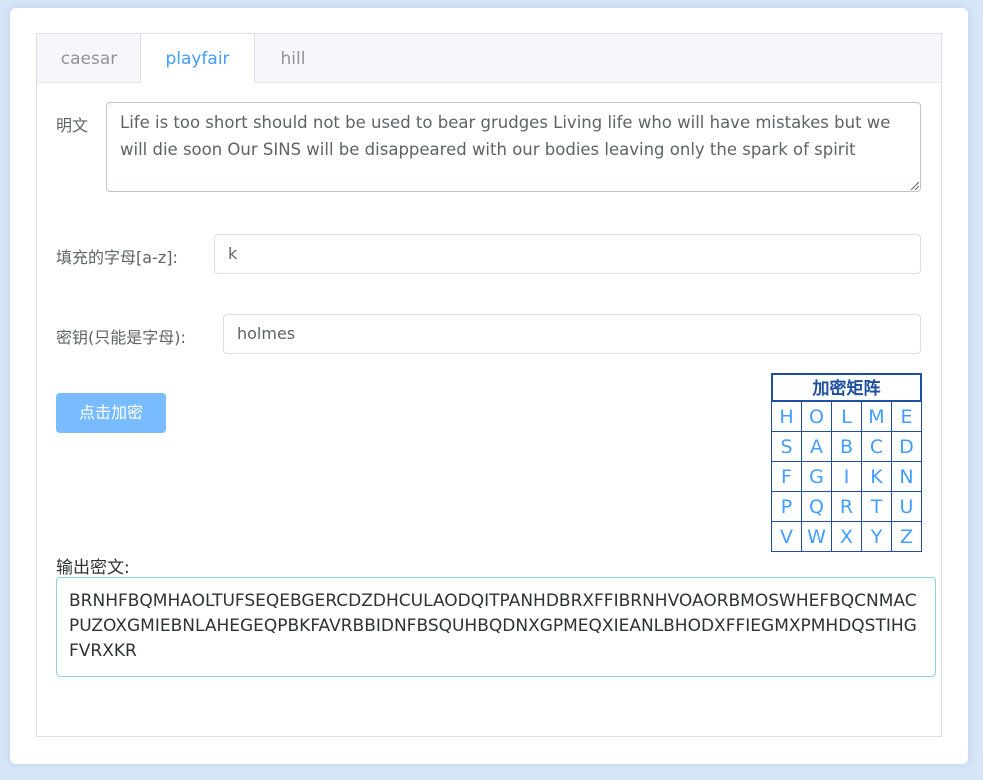 This screenshot has height=780, width=983. What do you see at coordinates (117, 257) in the screenshot?
I see `fill-letter-label: 填充的字母[a-z]:` at bounding box center [117, 257].